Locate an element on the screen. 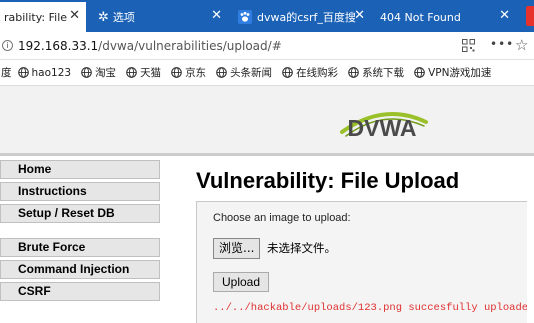 The height and width of the screenshot is (323, 534). tab-label: 选项 is located at coordinates (123, 17).